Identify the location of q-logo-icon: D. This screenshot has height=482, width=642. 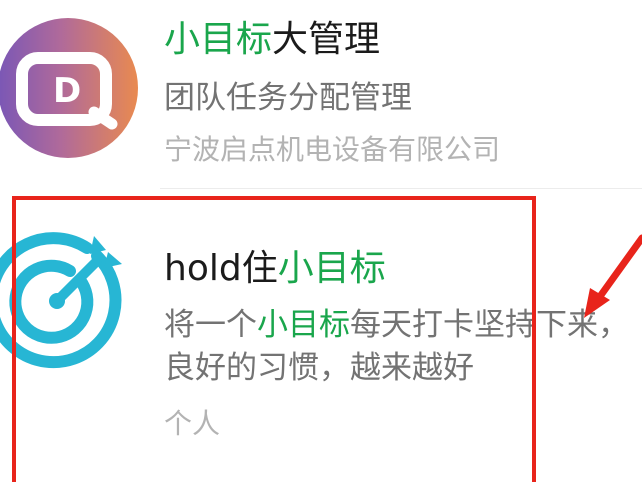
(69, 88).